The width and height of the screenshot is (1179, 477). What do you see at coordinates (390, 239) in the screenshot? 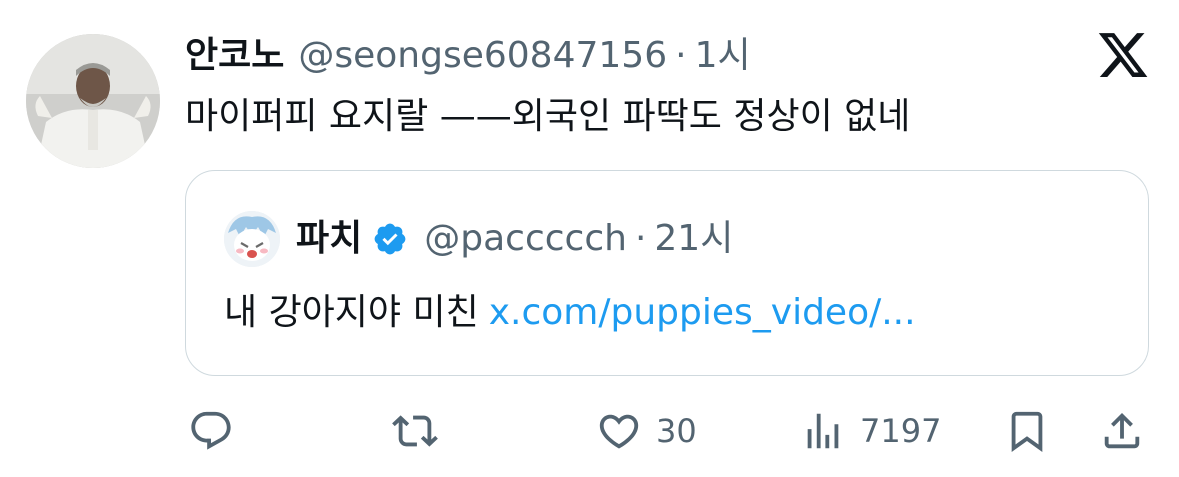
I see `verified-badge-icon` at bounding box center [390, 239].